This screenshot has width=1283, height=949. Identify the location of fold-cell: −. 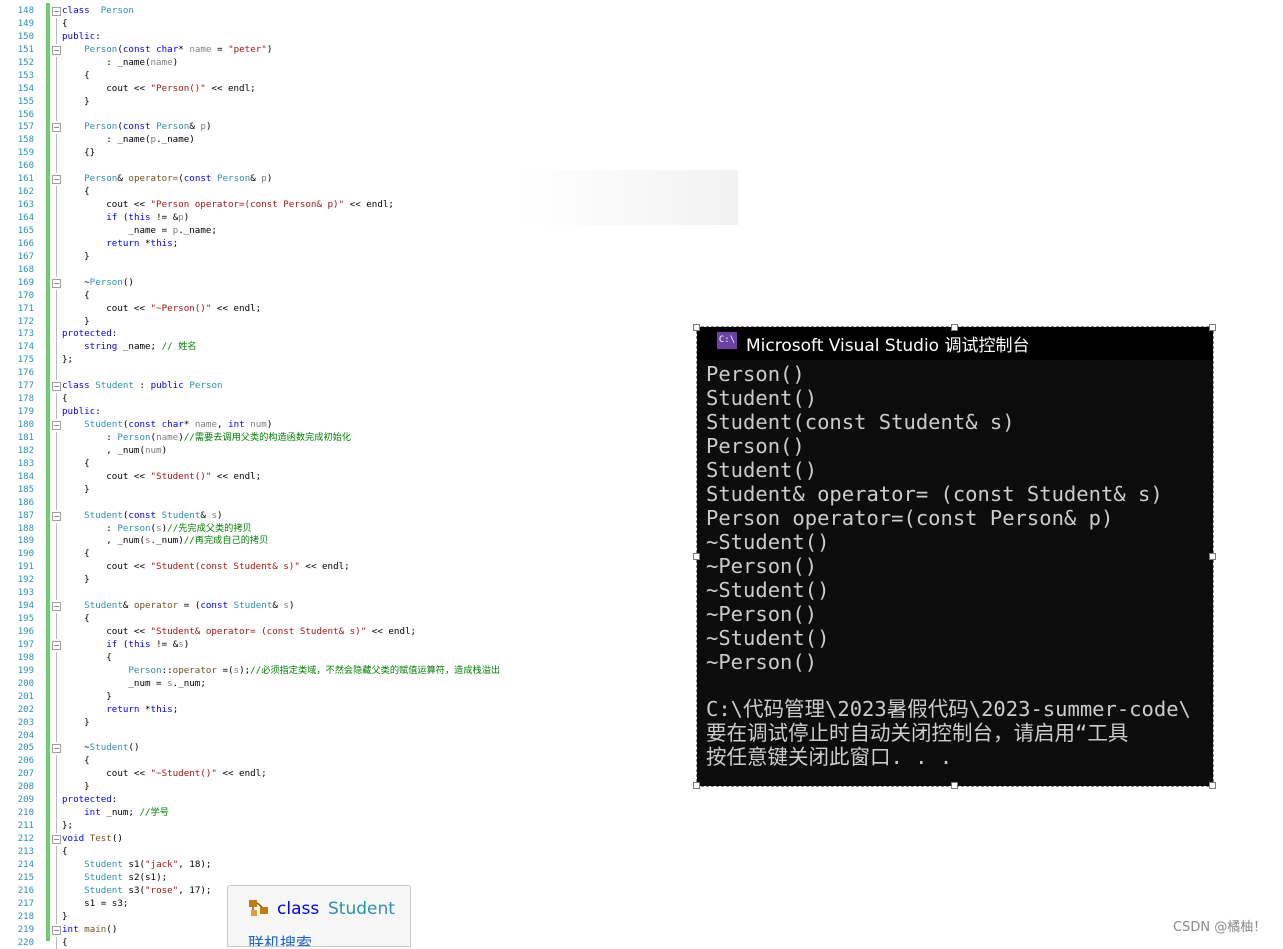
(56, 179).